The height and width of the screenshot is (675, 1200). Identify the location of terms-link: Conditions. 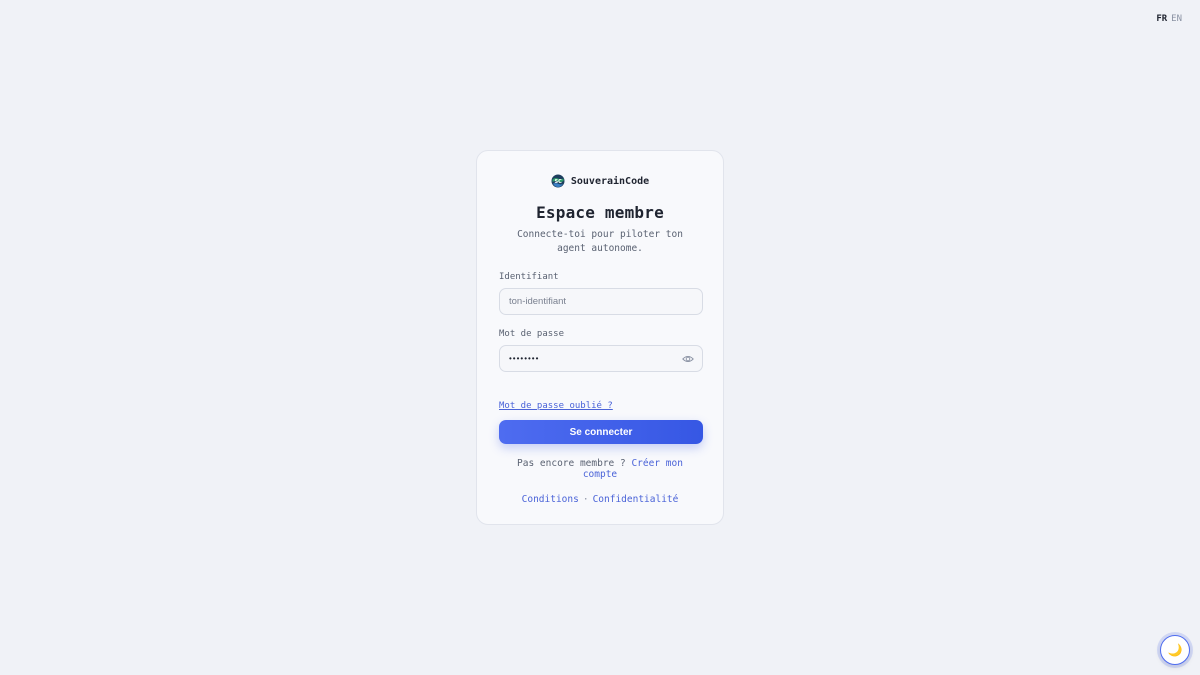
(550, 499).